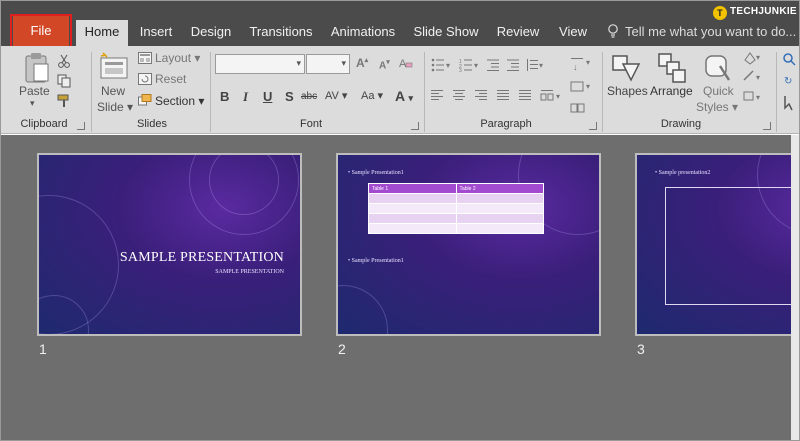 The image size is (800, 441). I want to click on format-painter-icon, so click(64, 101).